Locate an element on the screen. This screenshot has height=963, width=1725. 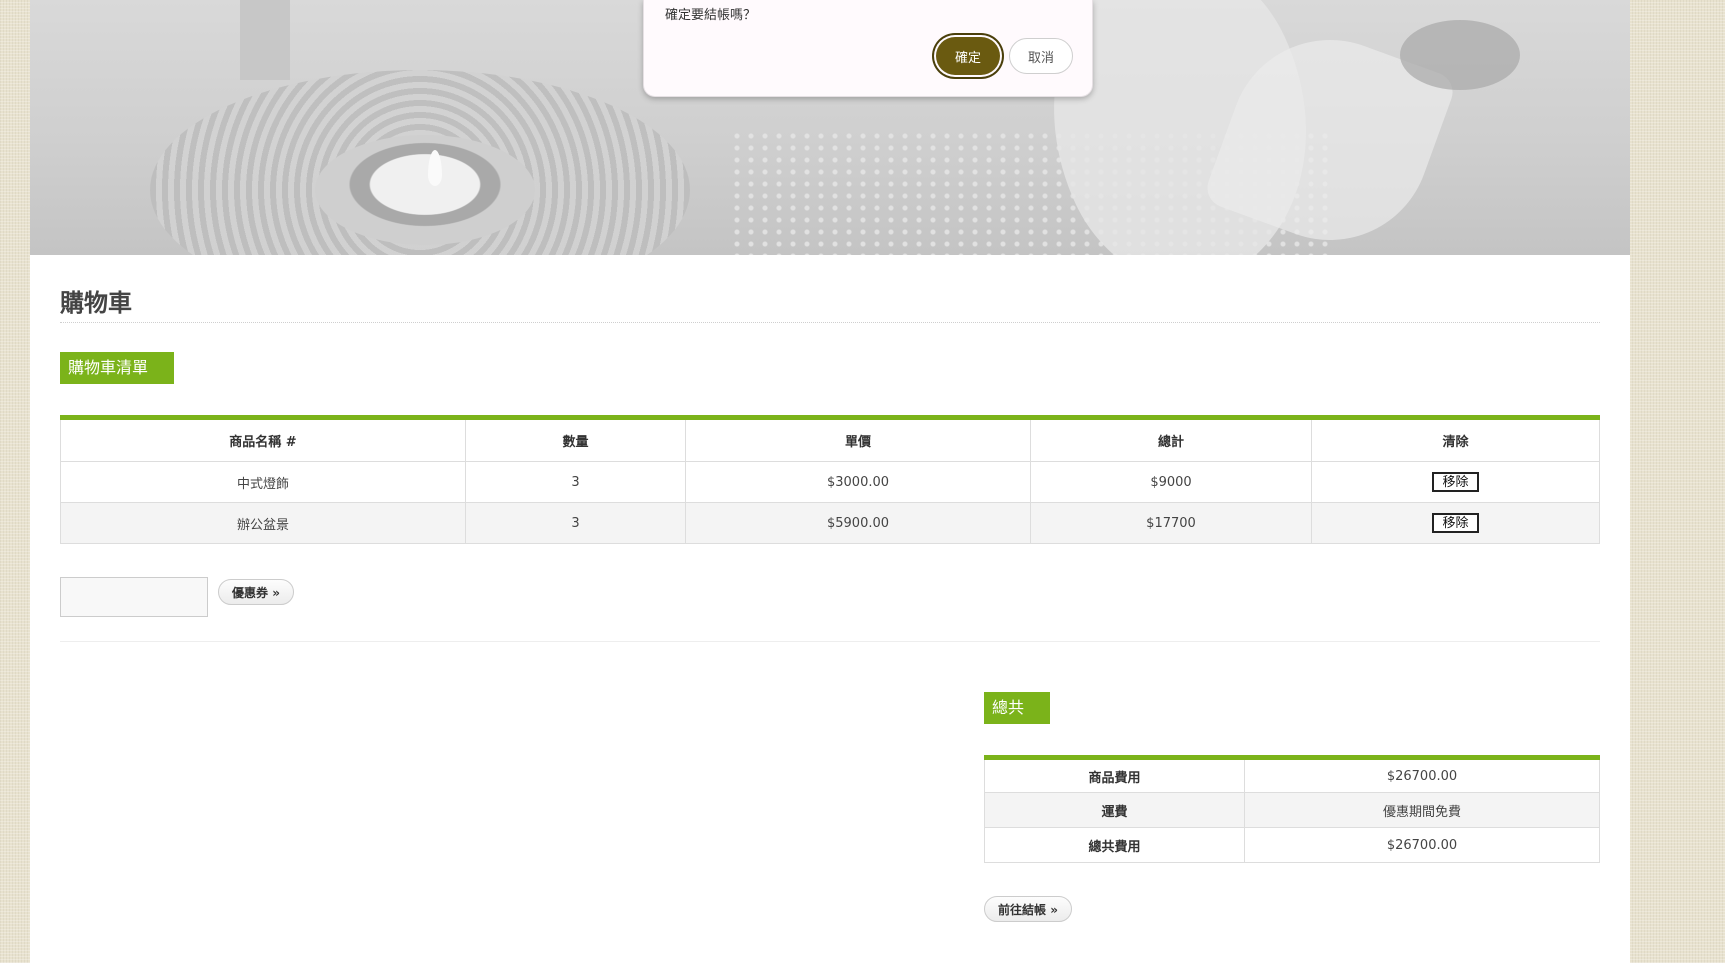
table-header-row: 商品名稱 # 數量 單價 總計 清除 is located at coordinates (830, 439).